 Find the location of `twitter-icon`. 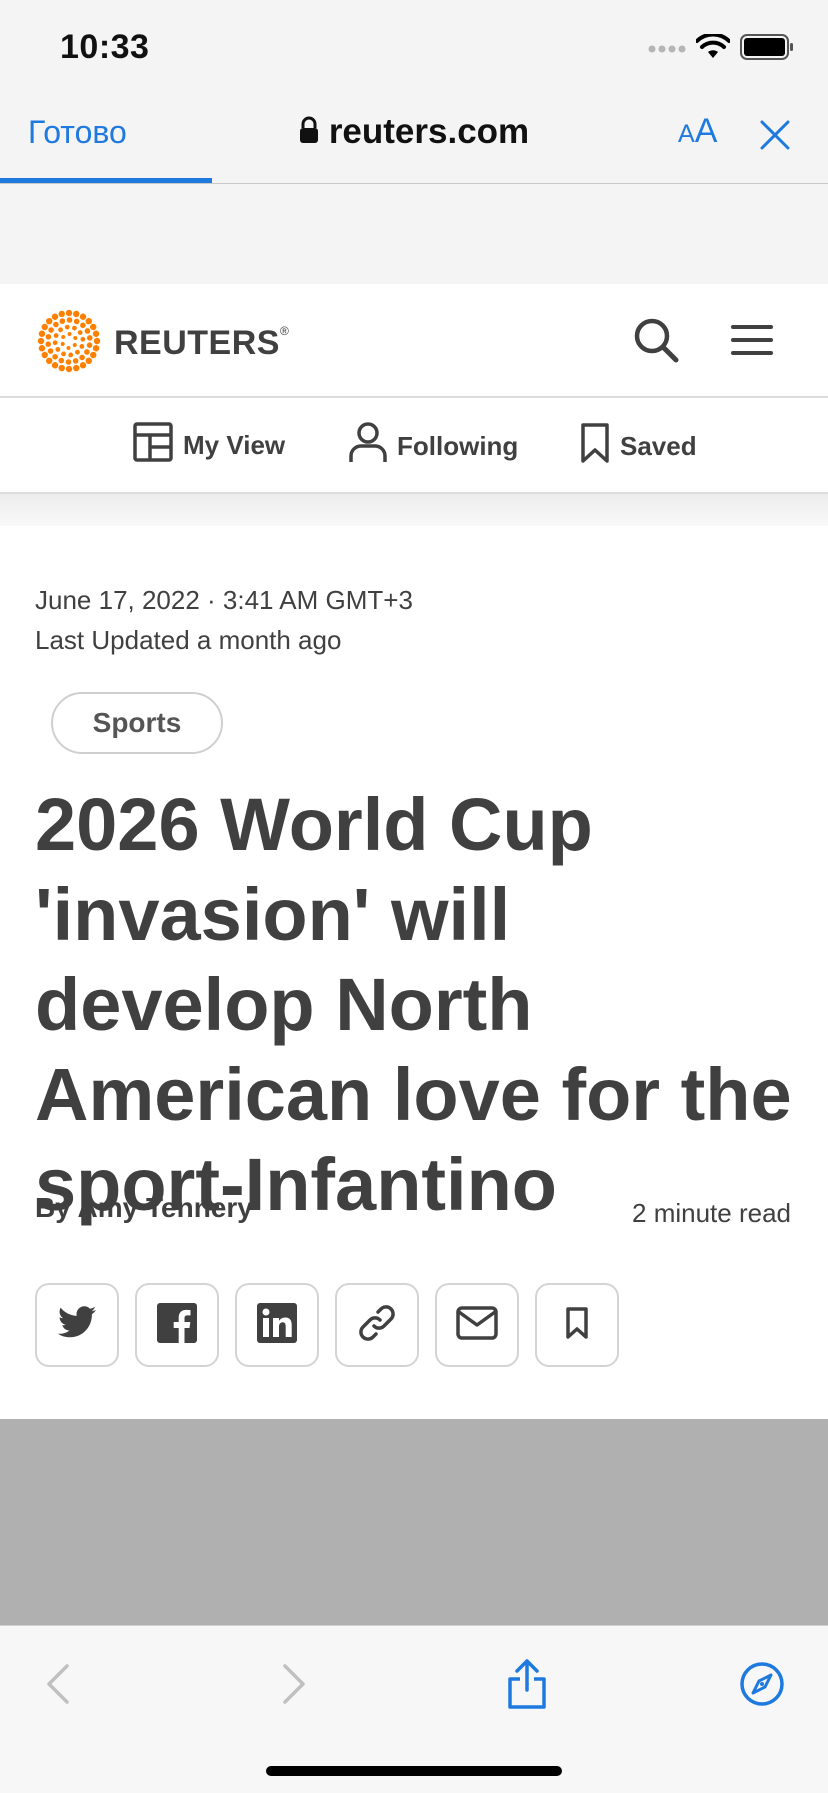

twitter-icon is located at coordinates (77, 1325).